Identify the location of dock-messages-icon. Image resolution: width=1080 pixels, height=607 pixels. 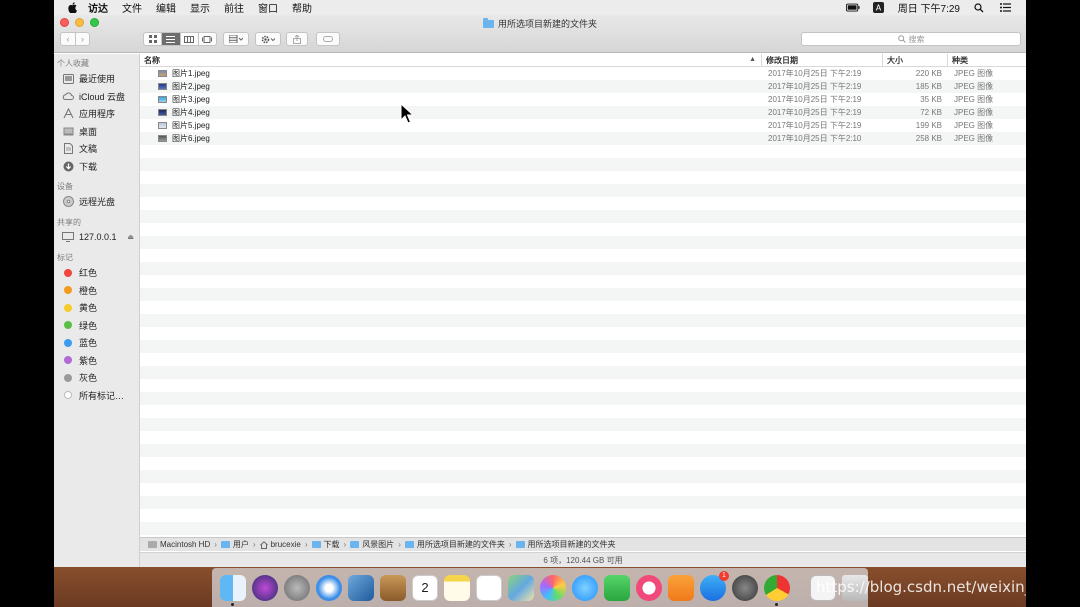
(585, 587).